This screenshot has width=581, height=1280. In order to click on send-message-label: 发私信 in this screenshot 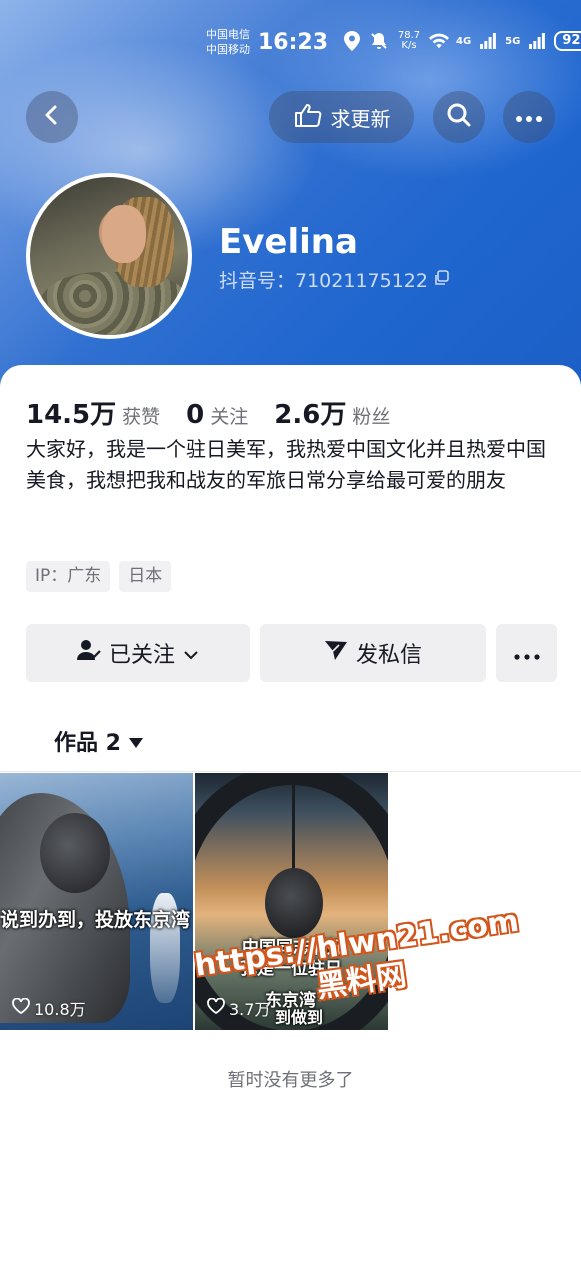, I will do `click(388, 655)`.